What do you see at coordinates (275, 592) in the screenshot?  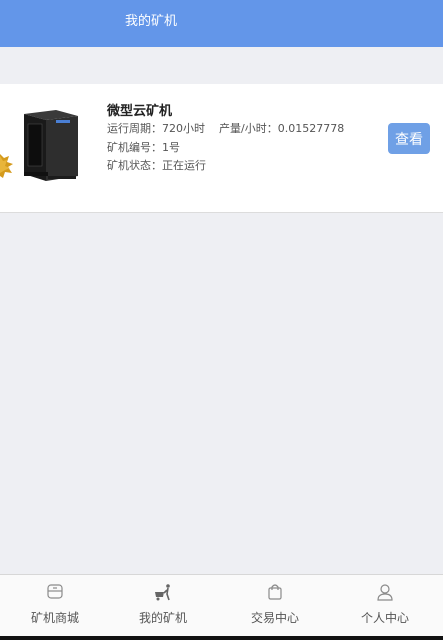 I see `shopping-bag-icon` at bounding box center [275, 592].